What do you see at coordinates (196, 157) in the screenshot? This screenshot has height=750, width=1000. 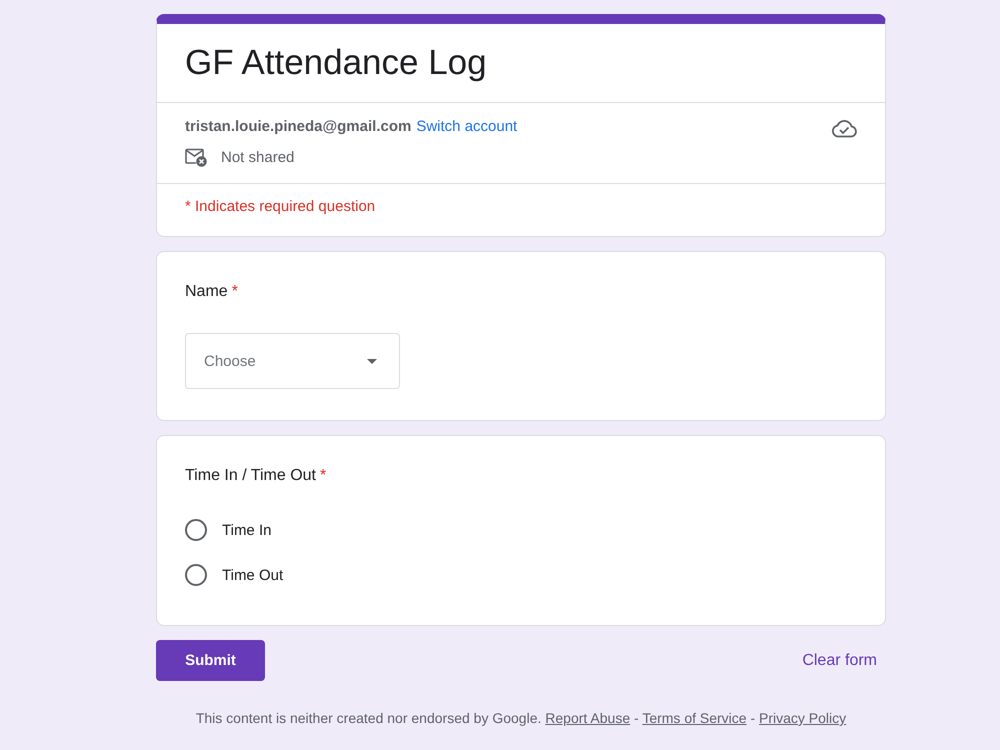 I see `envelope-blocked-icon` at bounding box center [196, 157].